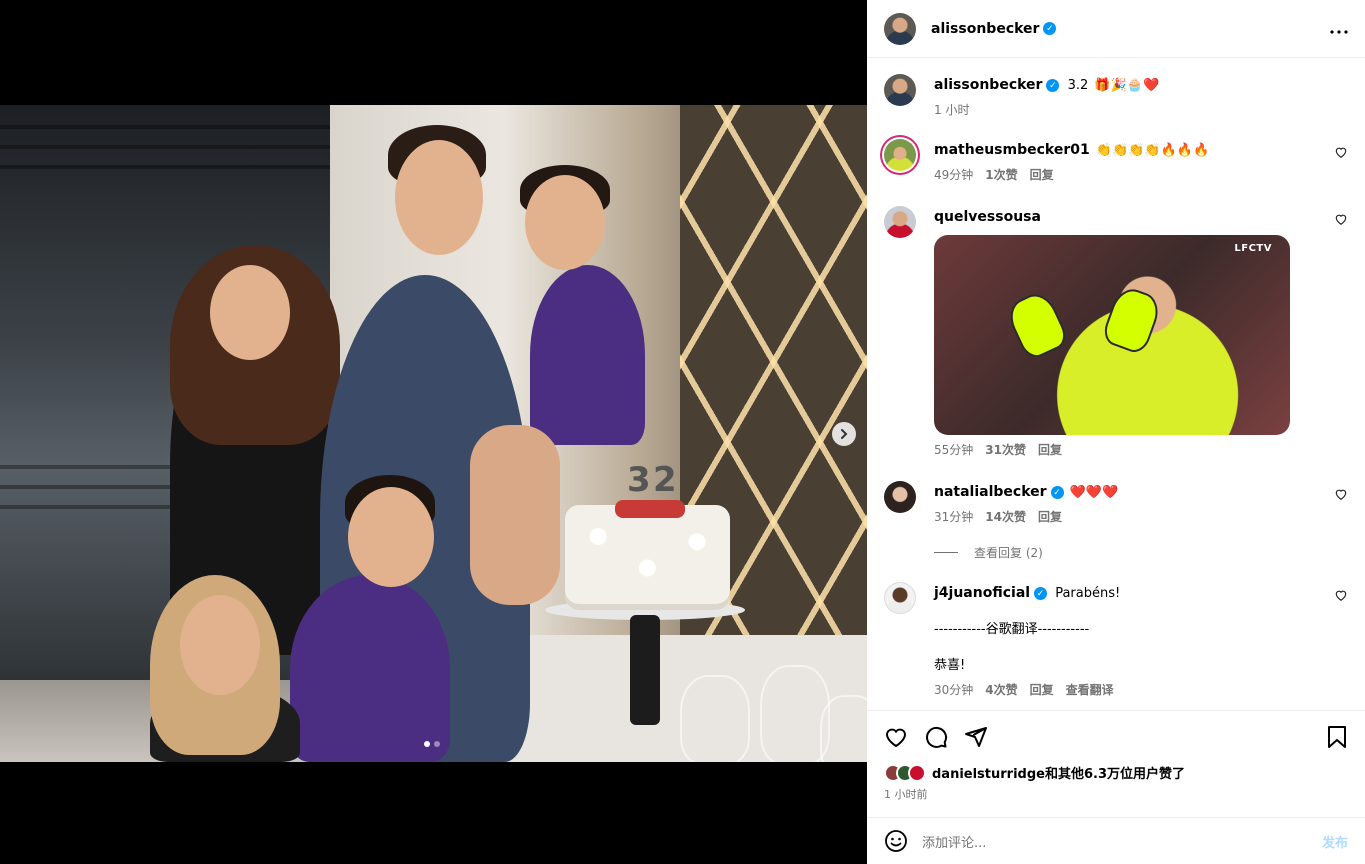 This screenshot has height=864, width=1365. What do you see at coordinates (645, 670) in the screenshot?
I see `cake-stand-stem` at bounding box center [645, 670].